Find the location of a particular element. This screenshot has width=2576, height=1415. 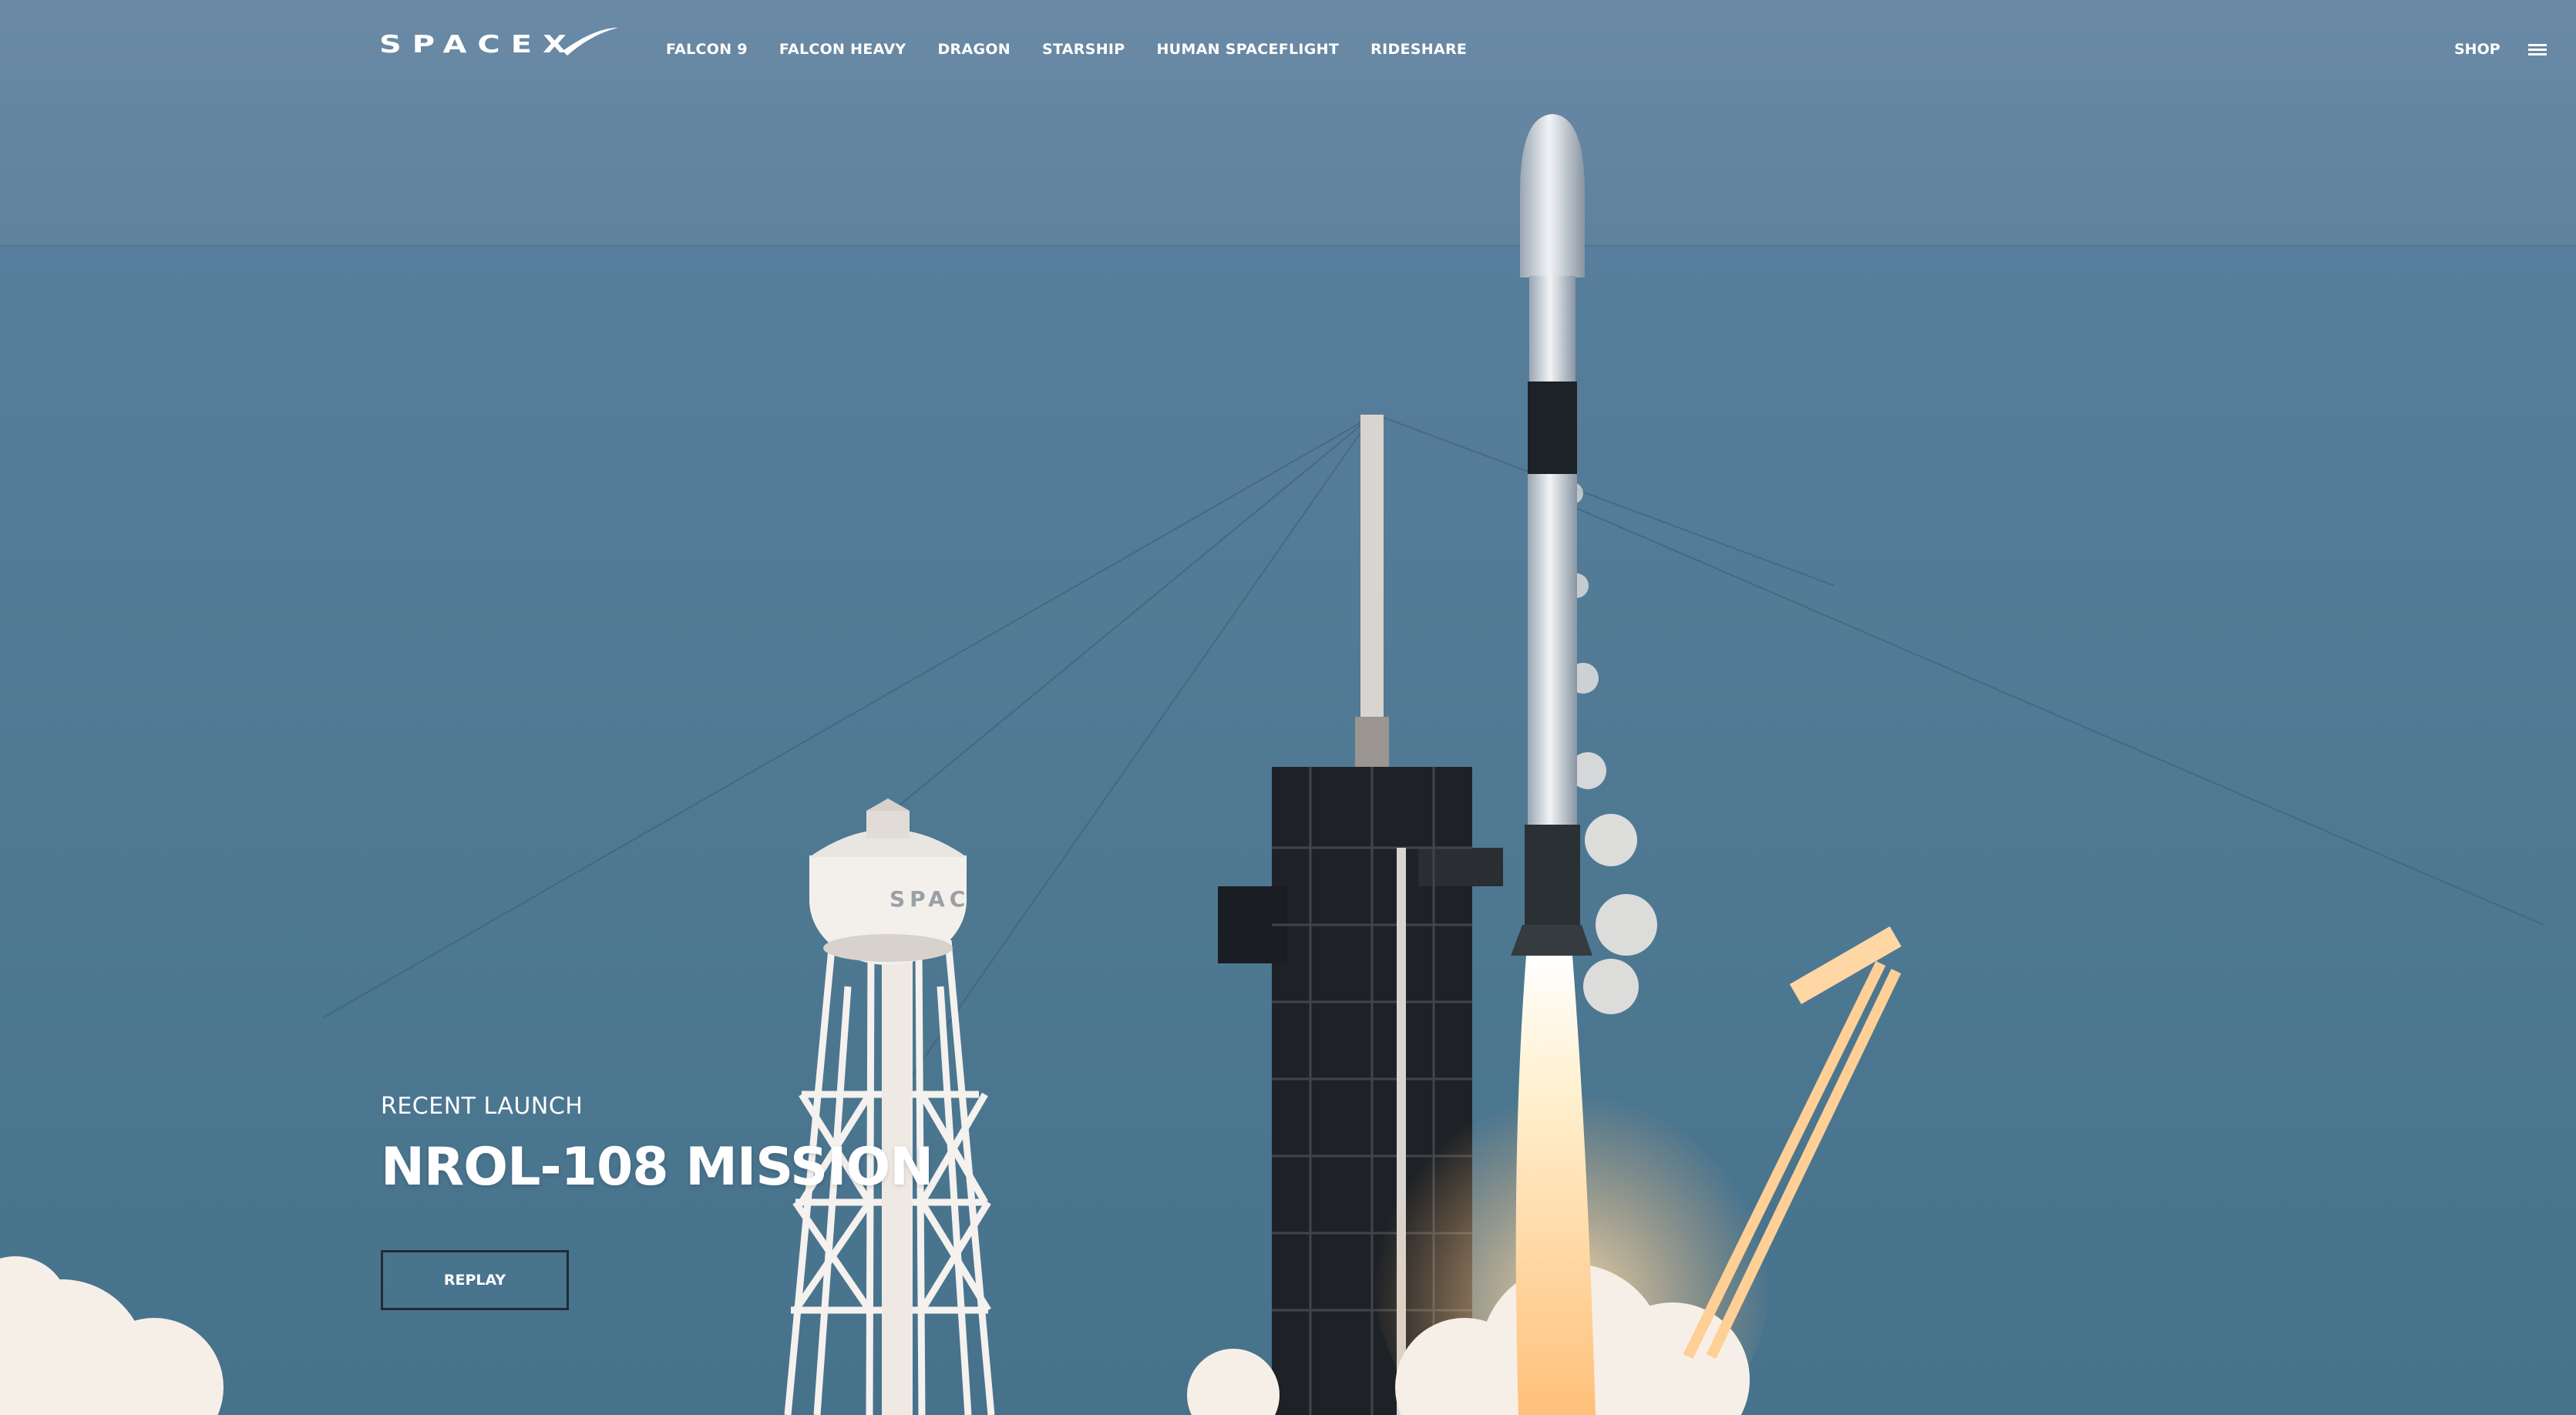

hero-content: RECENT LAUNCH NROL-108 MISSION is located at coordinates (657, 1144).